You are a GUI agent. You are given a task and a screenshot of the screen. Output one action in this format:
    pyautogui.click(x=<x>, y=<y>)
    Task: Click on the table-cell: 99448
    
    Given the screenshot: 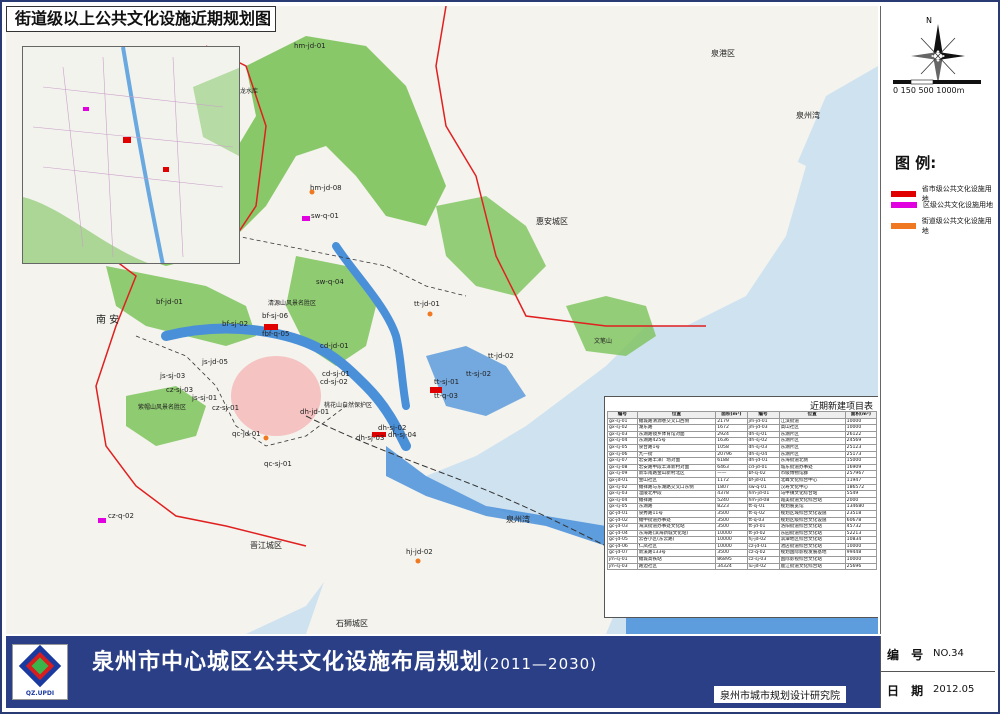 What is the action you would take?
    pyautogui.click(x=861, y=553)
    